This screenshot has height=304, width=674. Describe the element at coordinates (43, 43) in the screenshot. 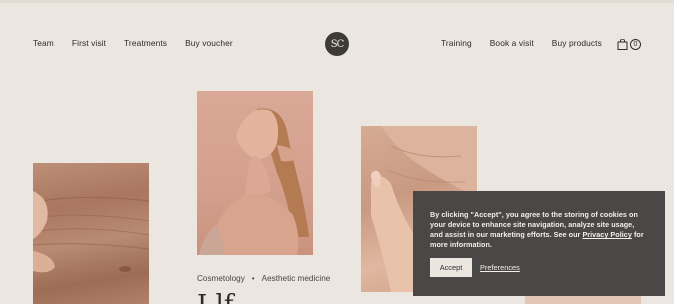

I see `nav-item-team: Team` at that location.